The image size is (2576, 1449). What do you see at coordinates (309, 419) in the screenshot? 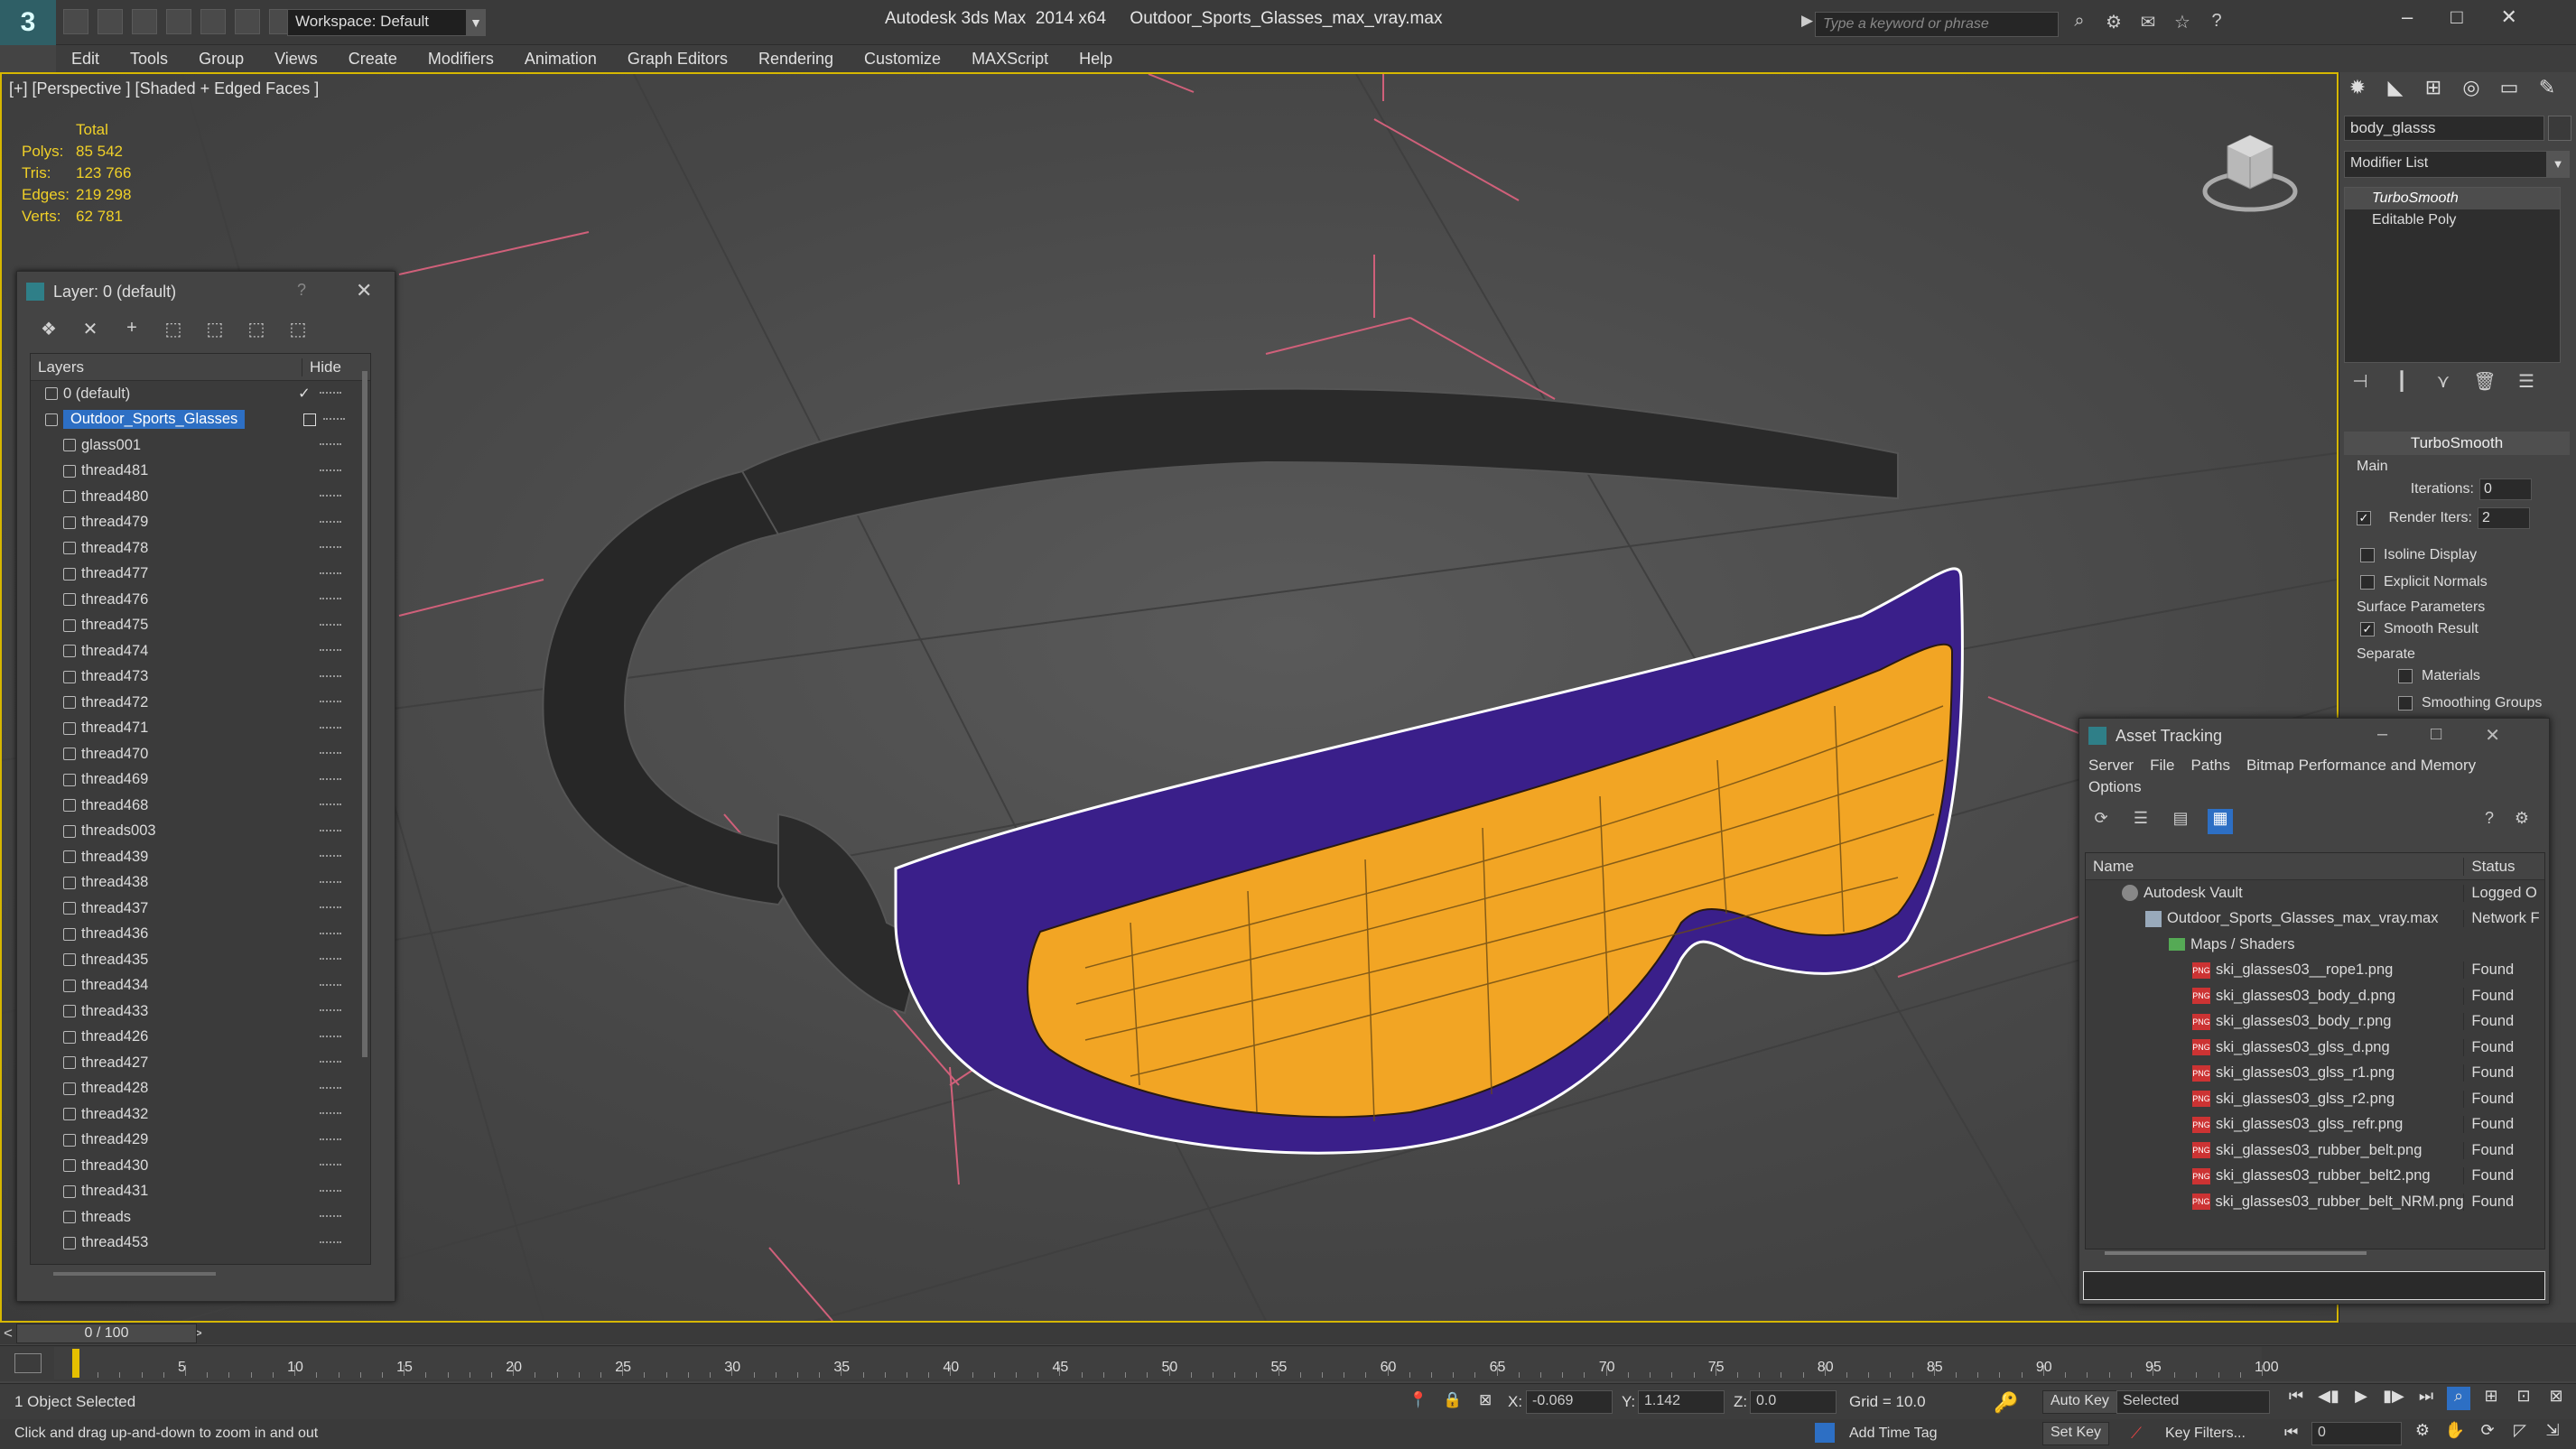
I see `make-current-box-icon` at bounding box center [309, 419].